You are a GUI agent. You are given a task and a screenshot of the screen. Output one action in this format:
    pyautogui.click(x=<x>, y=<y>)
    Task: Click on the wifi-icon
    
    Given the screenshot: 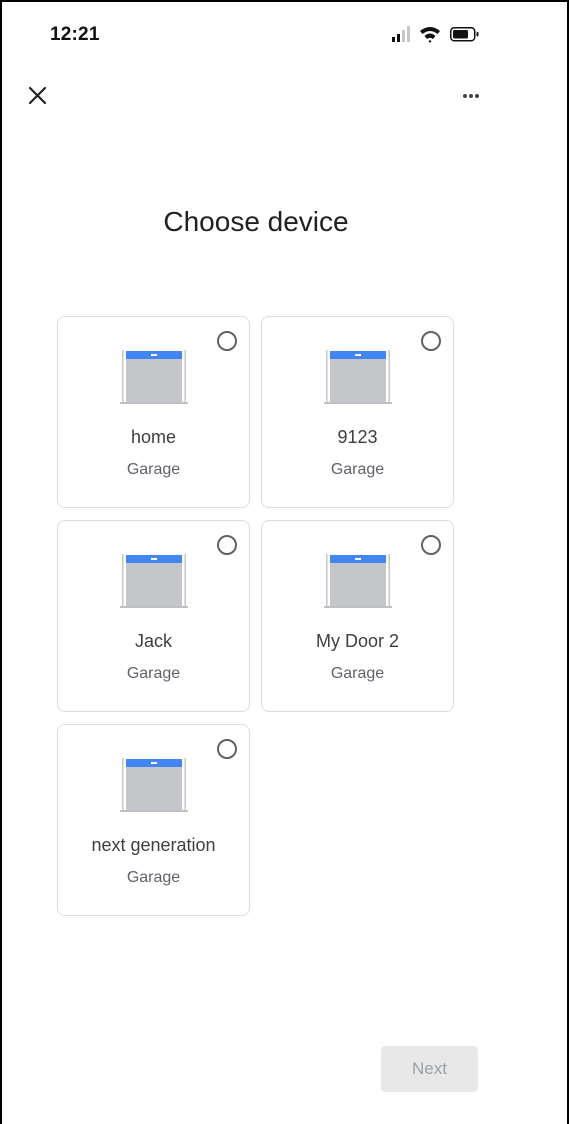 What is the action you would take?
    pyautogui.click(x=430, y=35)
    